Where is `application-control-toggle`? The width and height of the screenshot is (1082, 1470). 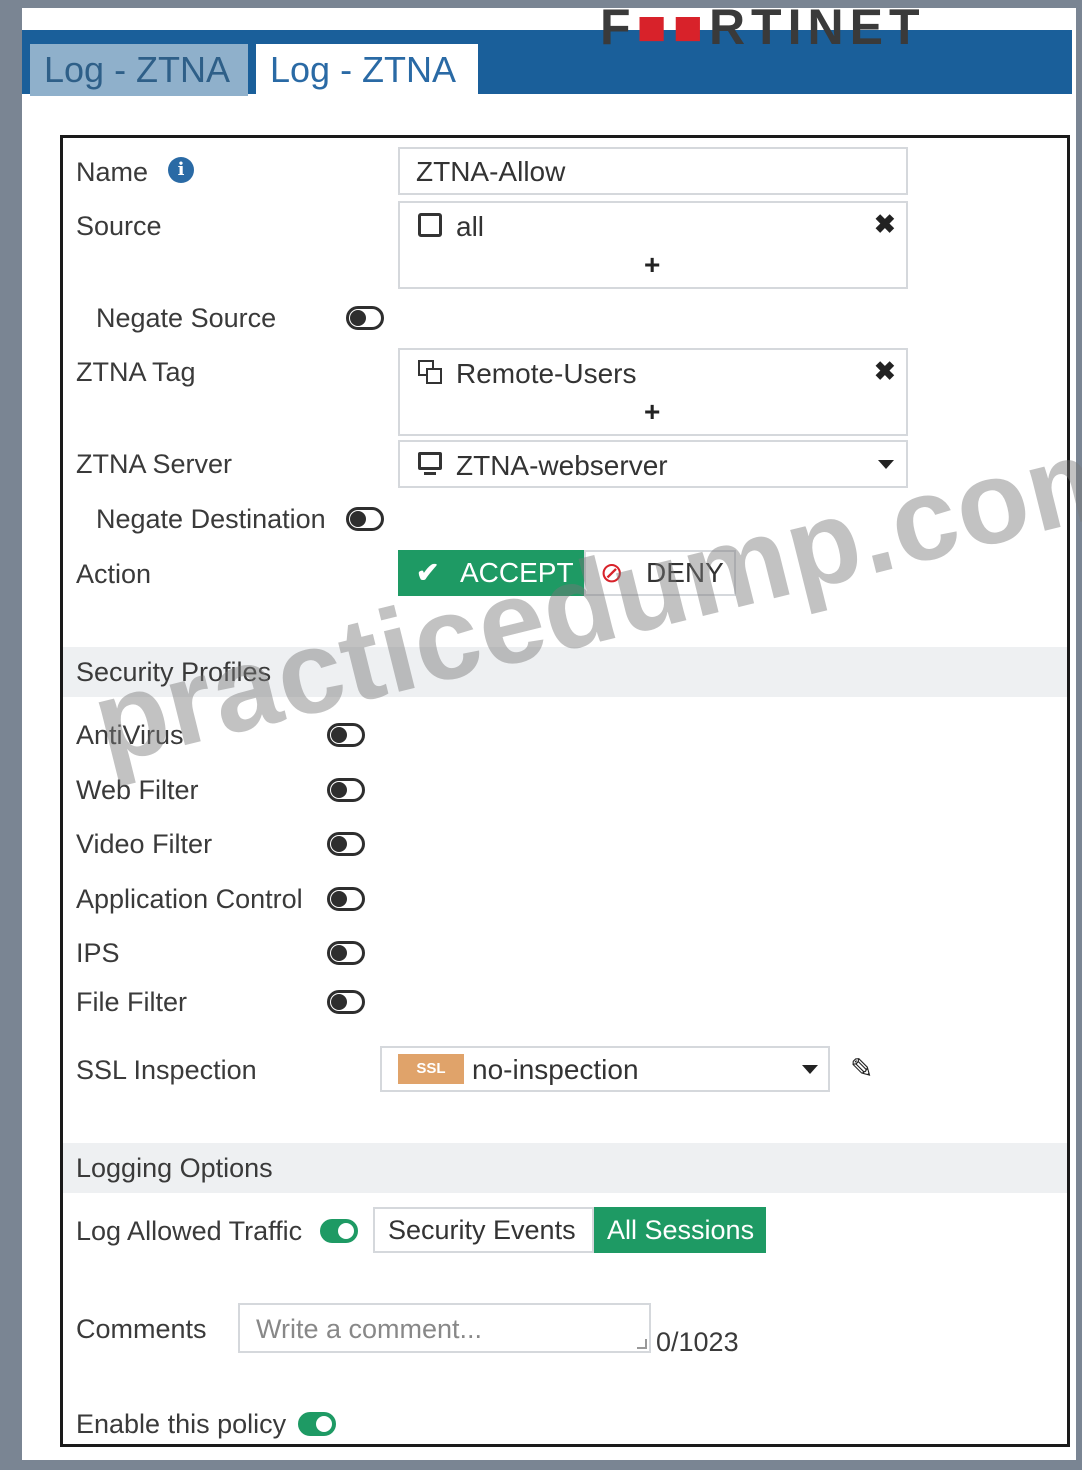
application-control-toggle is located at coordinates (346, 899).